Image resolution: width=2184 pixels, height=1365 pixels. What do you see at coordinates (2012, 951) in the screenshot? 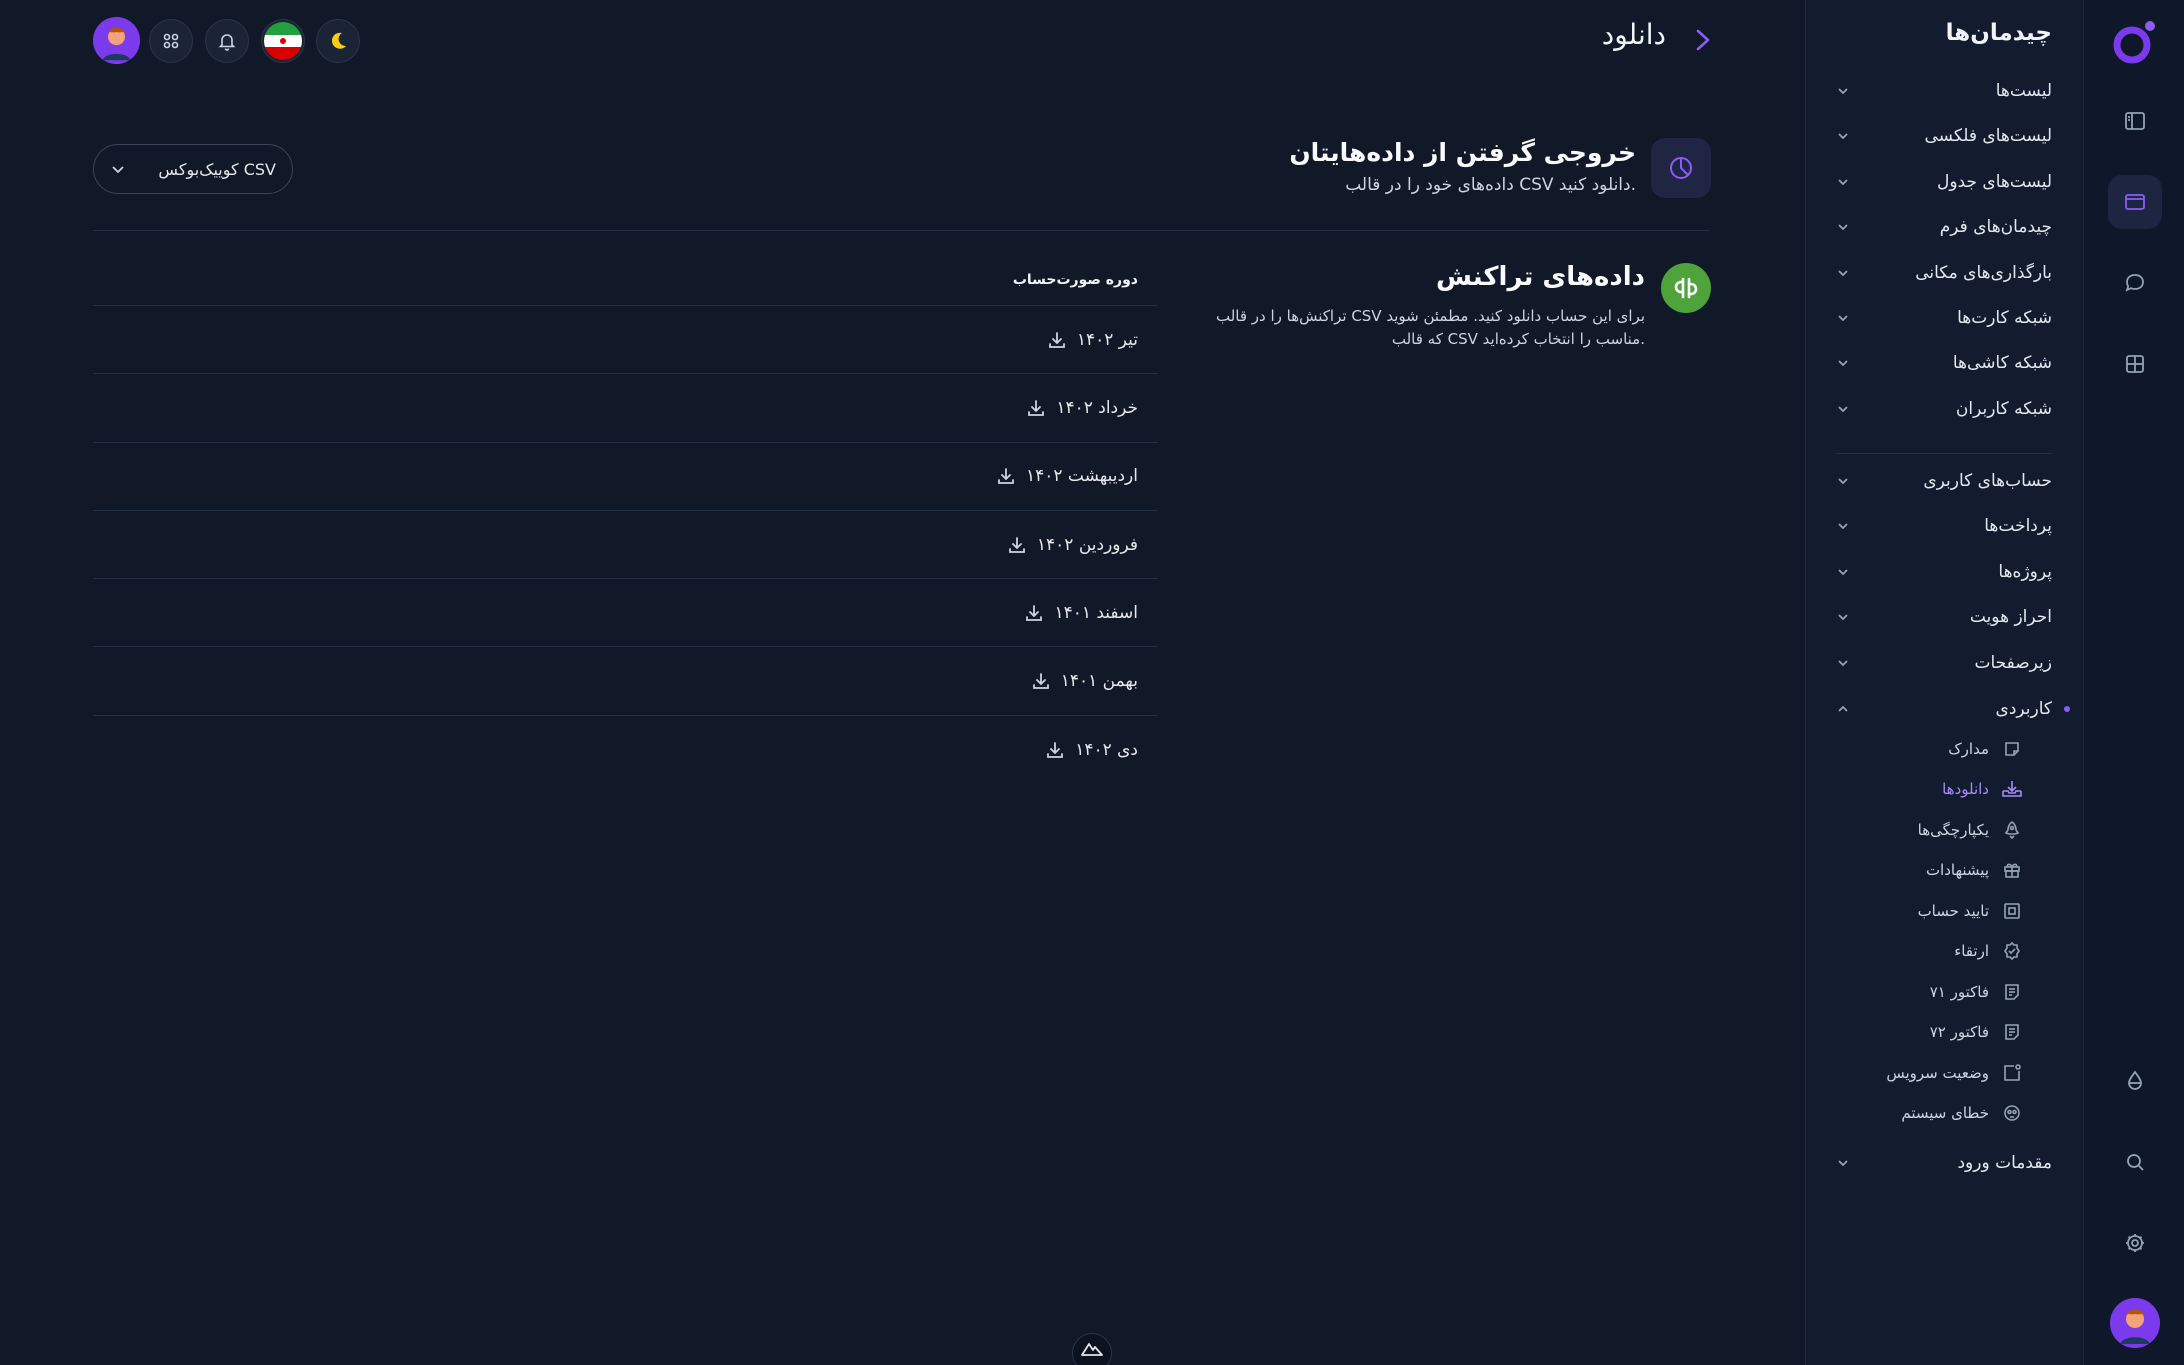
I see `badge-check-icon` at bounding box center [2012, 951].